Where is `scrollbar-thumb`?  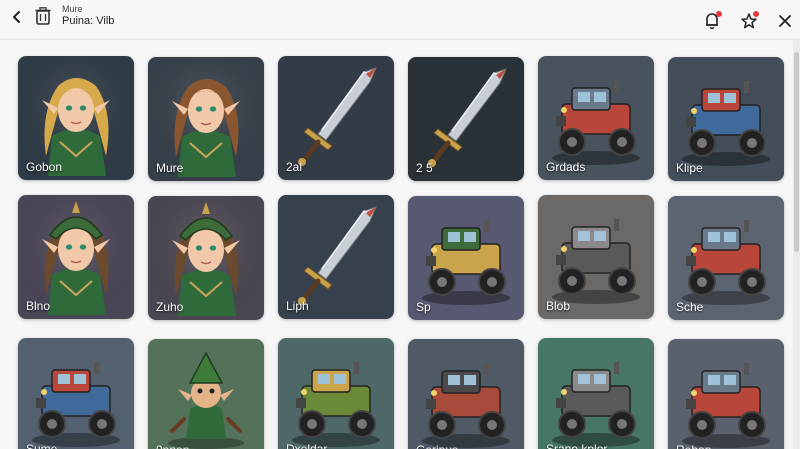 scrollbar-thumb is located at coordinates (796, 152).